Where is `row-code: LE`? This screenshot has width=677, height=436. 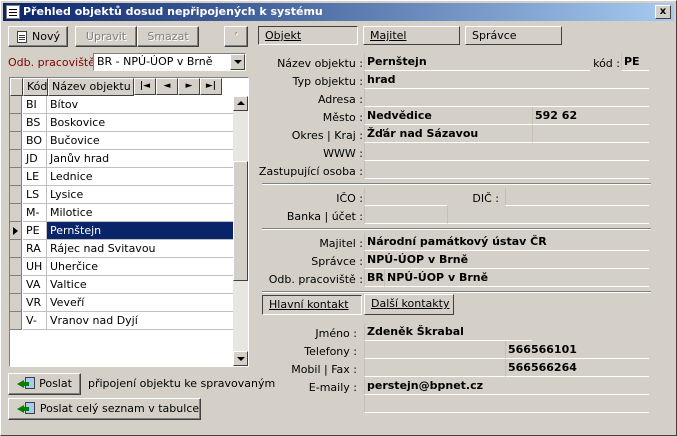 row-code: LE is located at coordinates (35, 177).